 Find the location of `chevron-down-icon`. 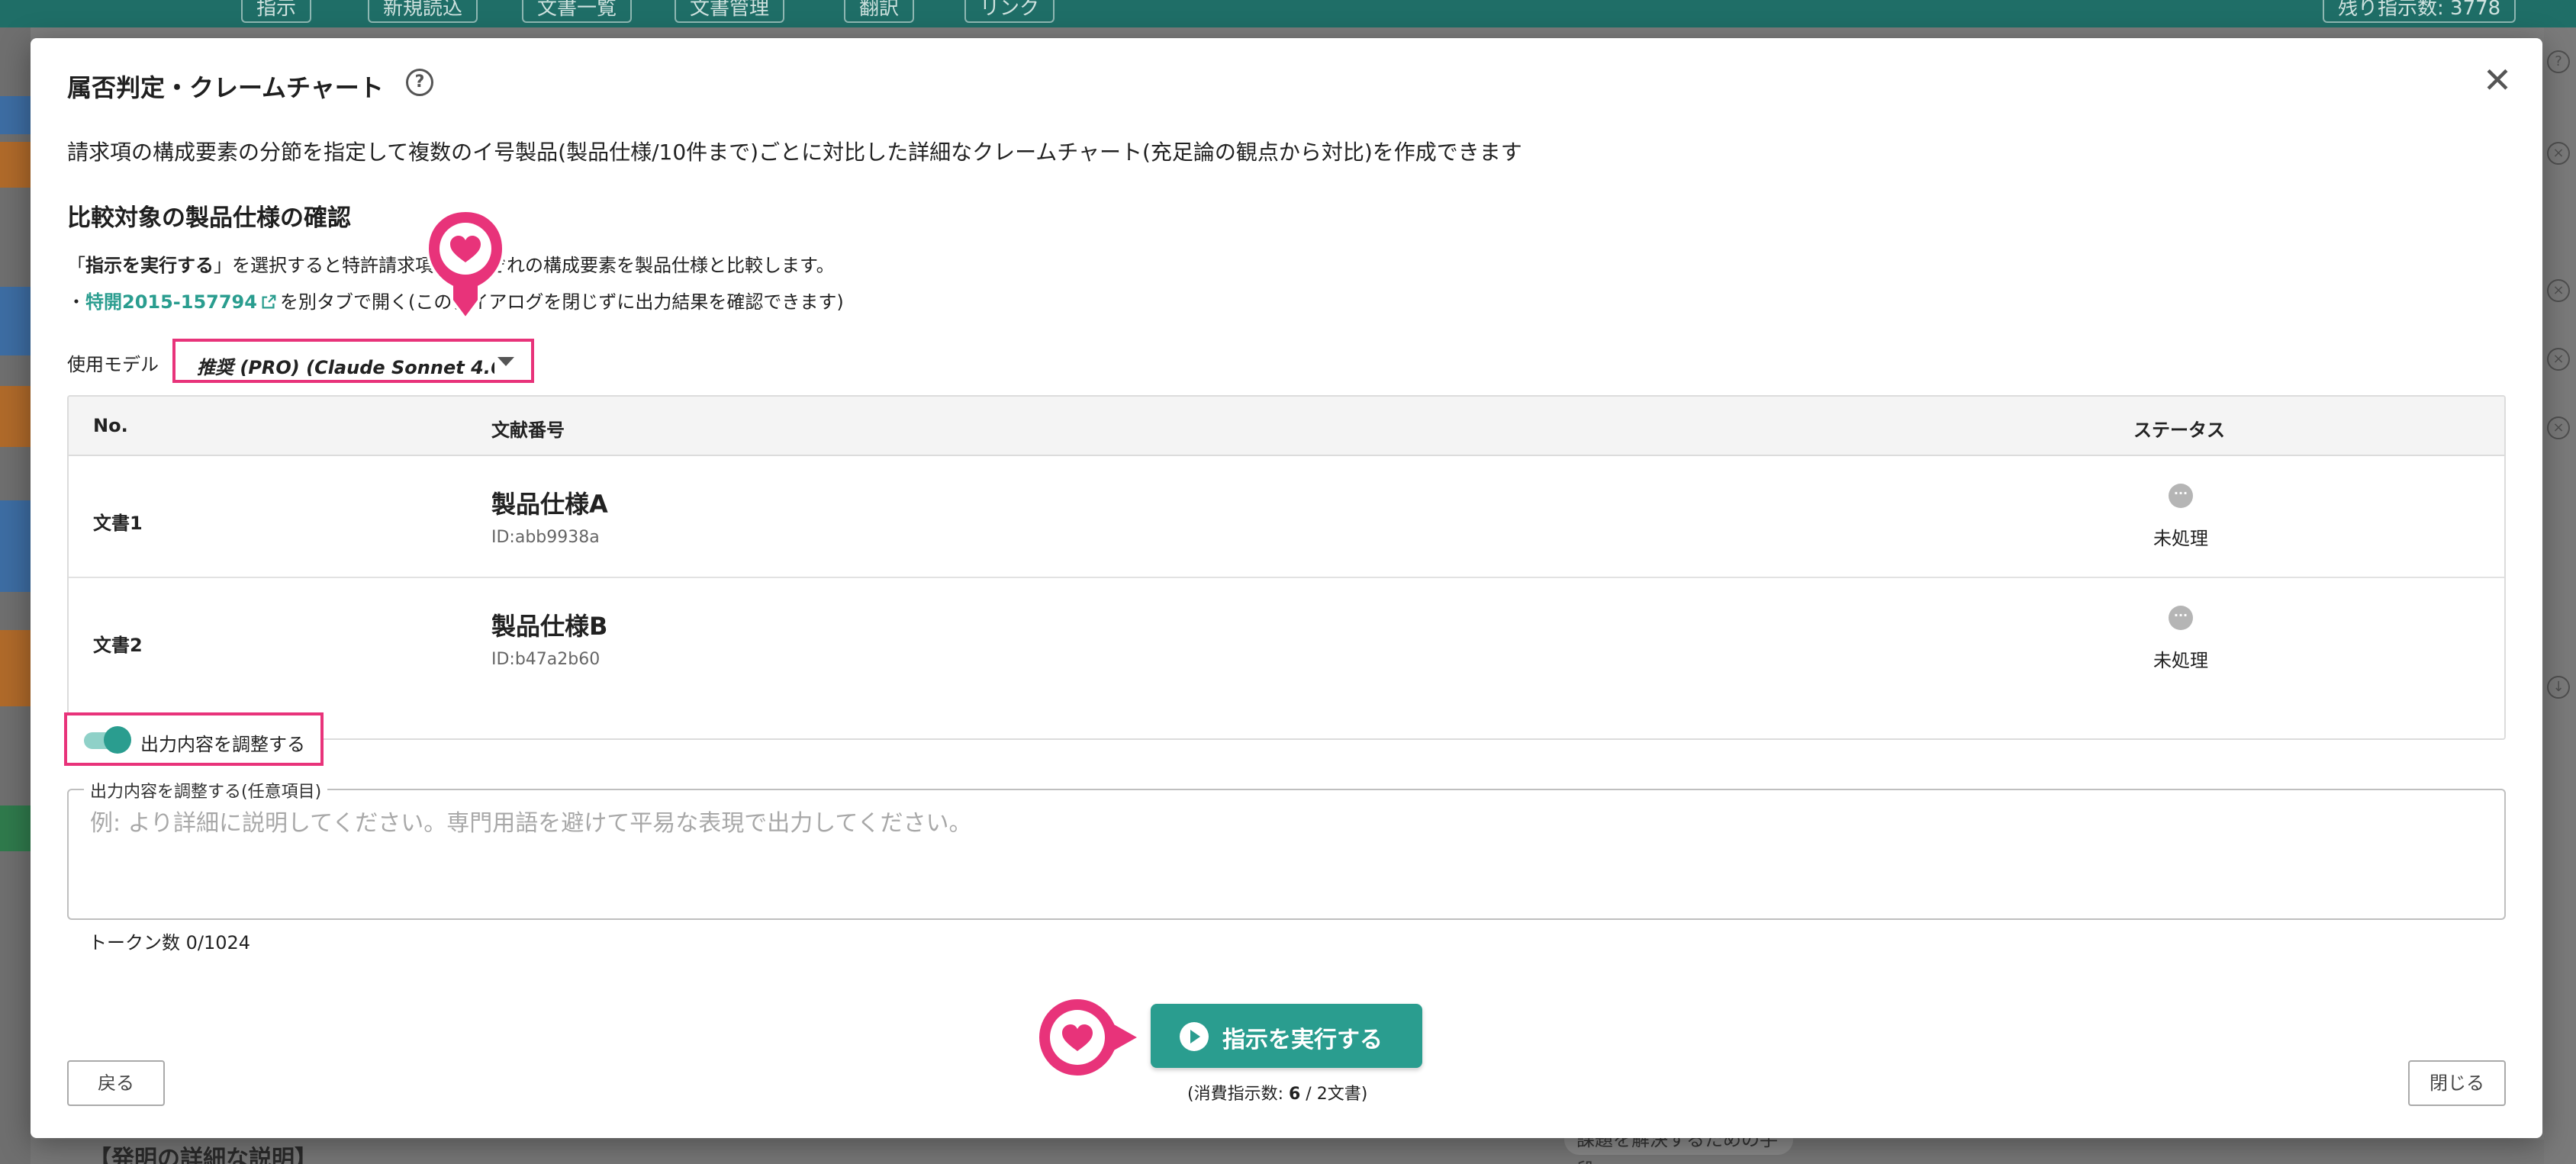

chevron-down-icon is located at coordinates (505, 361).